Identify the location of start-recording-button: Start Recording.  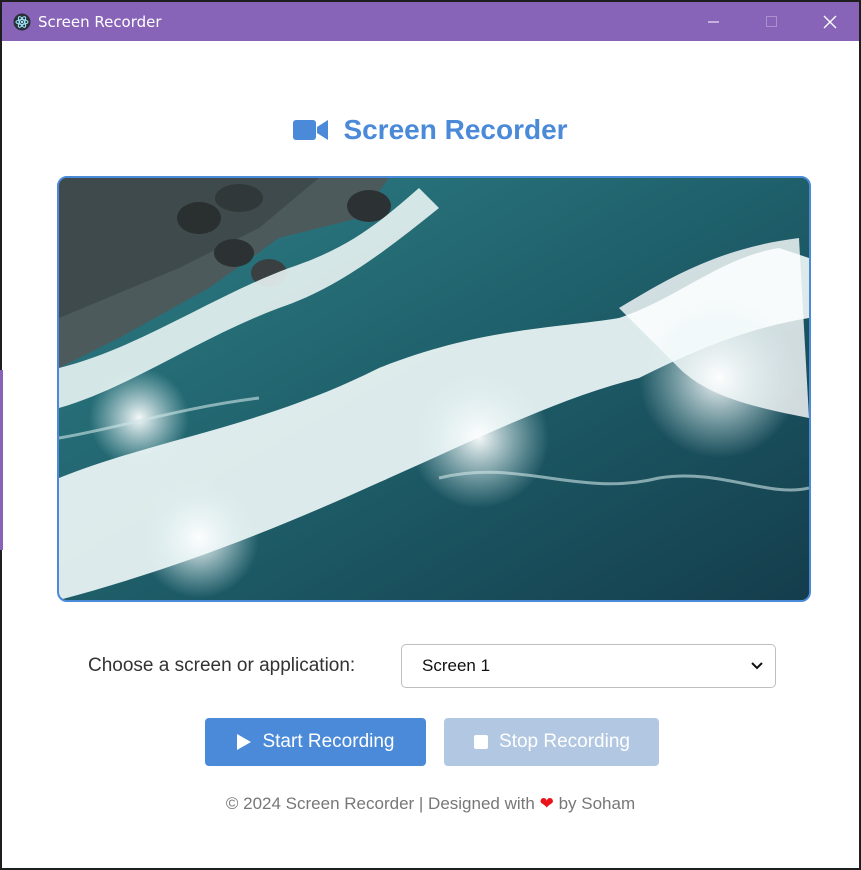
(315, 742).